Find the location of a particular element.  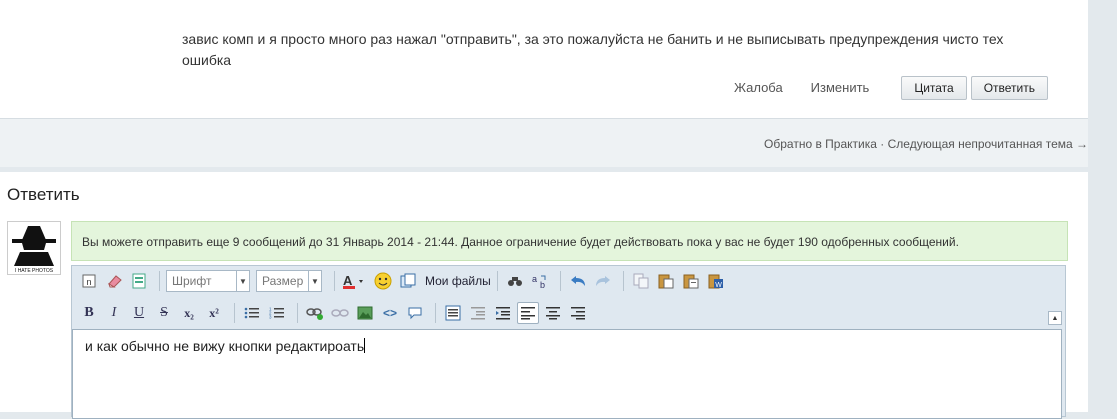

numbered-list-icon: 123 is located at coordinates (277, 313).